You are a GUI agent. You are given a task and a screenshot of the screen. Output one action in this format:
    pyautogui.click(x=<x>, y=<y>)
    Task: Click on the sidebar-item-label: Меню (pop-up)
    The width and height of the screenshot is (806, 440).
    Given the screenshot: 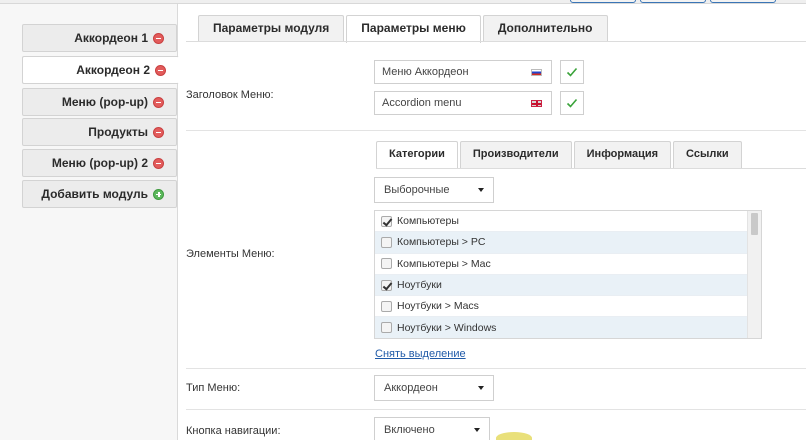 What is the action you would take?
    pyautogui.click(x=104, y=102)
    